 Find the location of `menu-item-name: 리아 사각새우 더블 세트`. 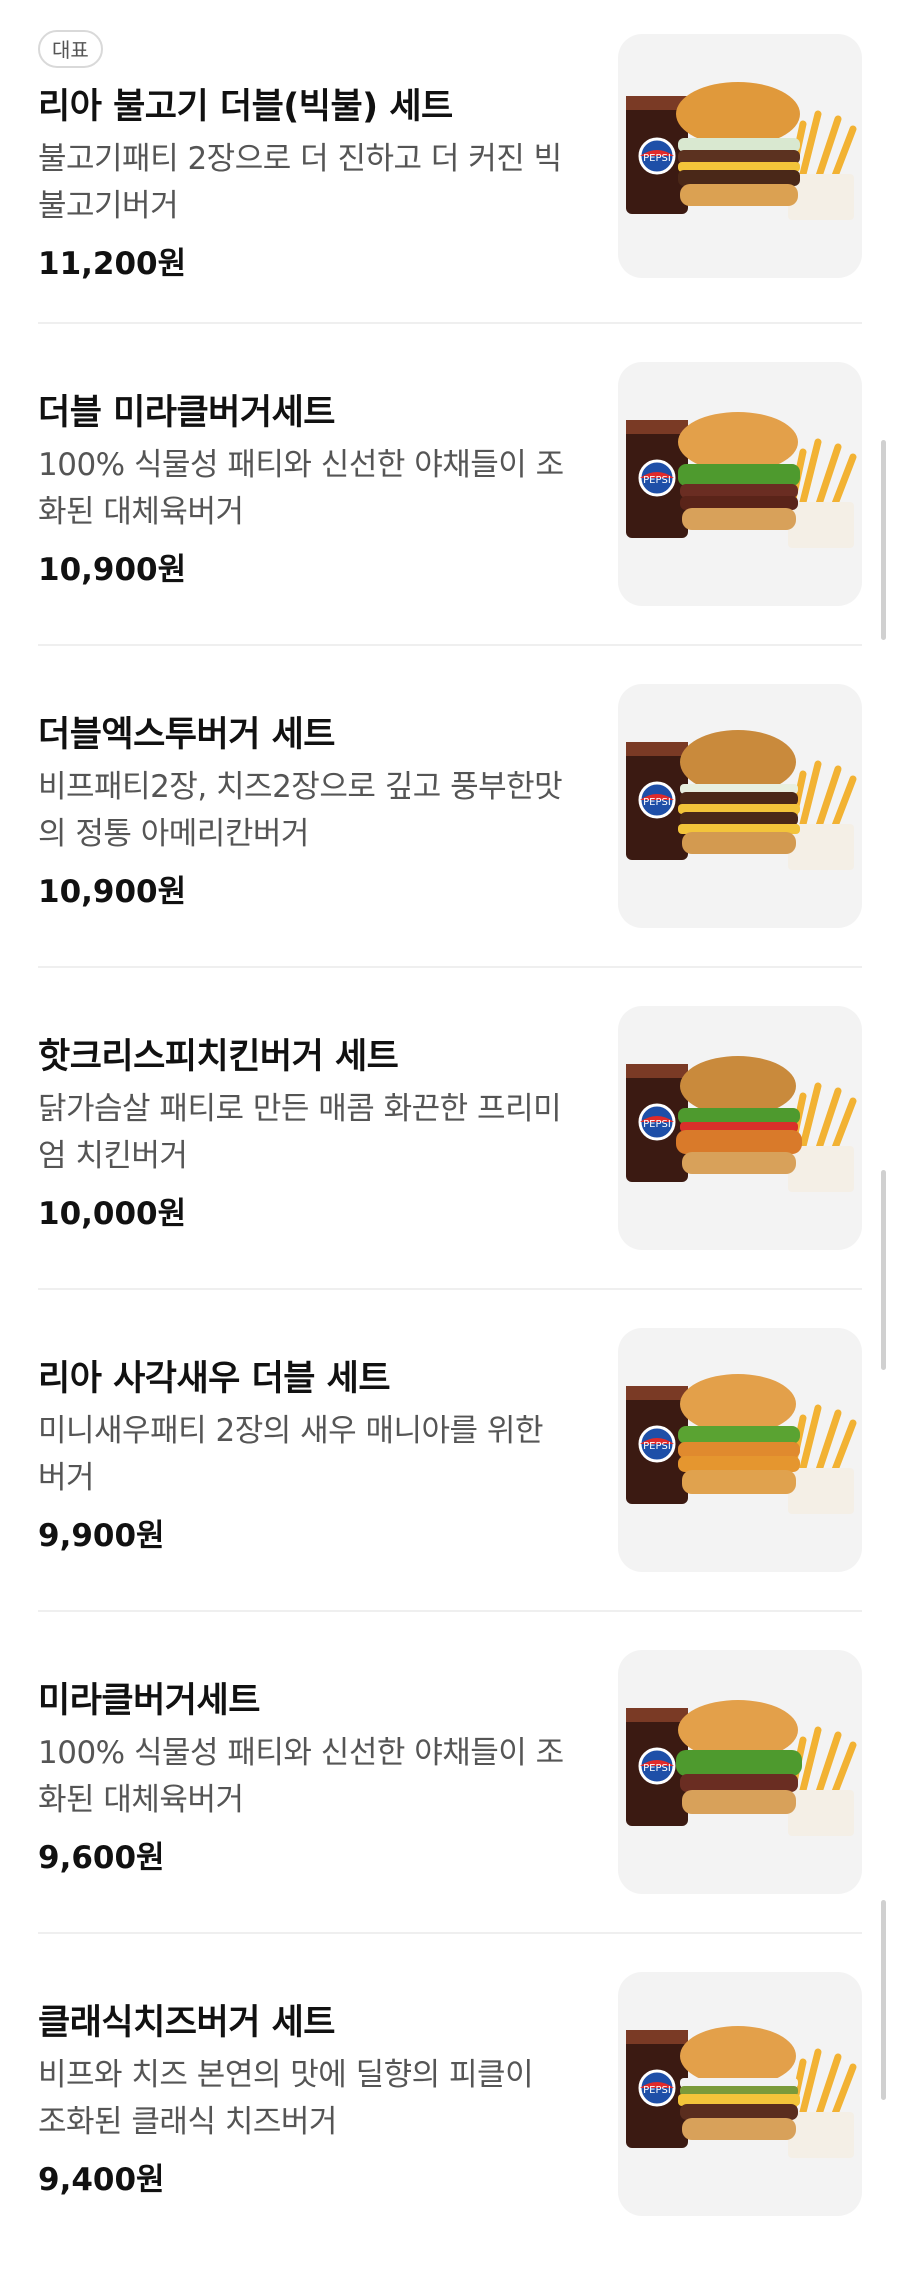

menu-item-name: 리아 사각새우 더블 세트 is located at coordinates (214, 1379).